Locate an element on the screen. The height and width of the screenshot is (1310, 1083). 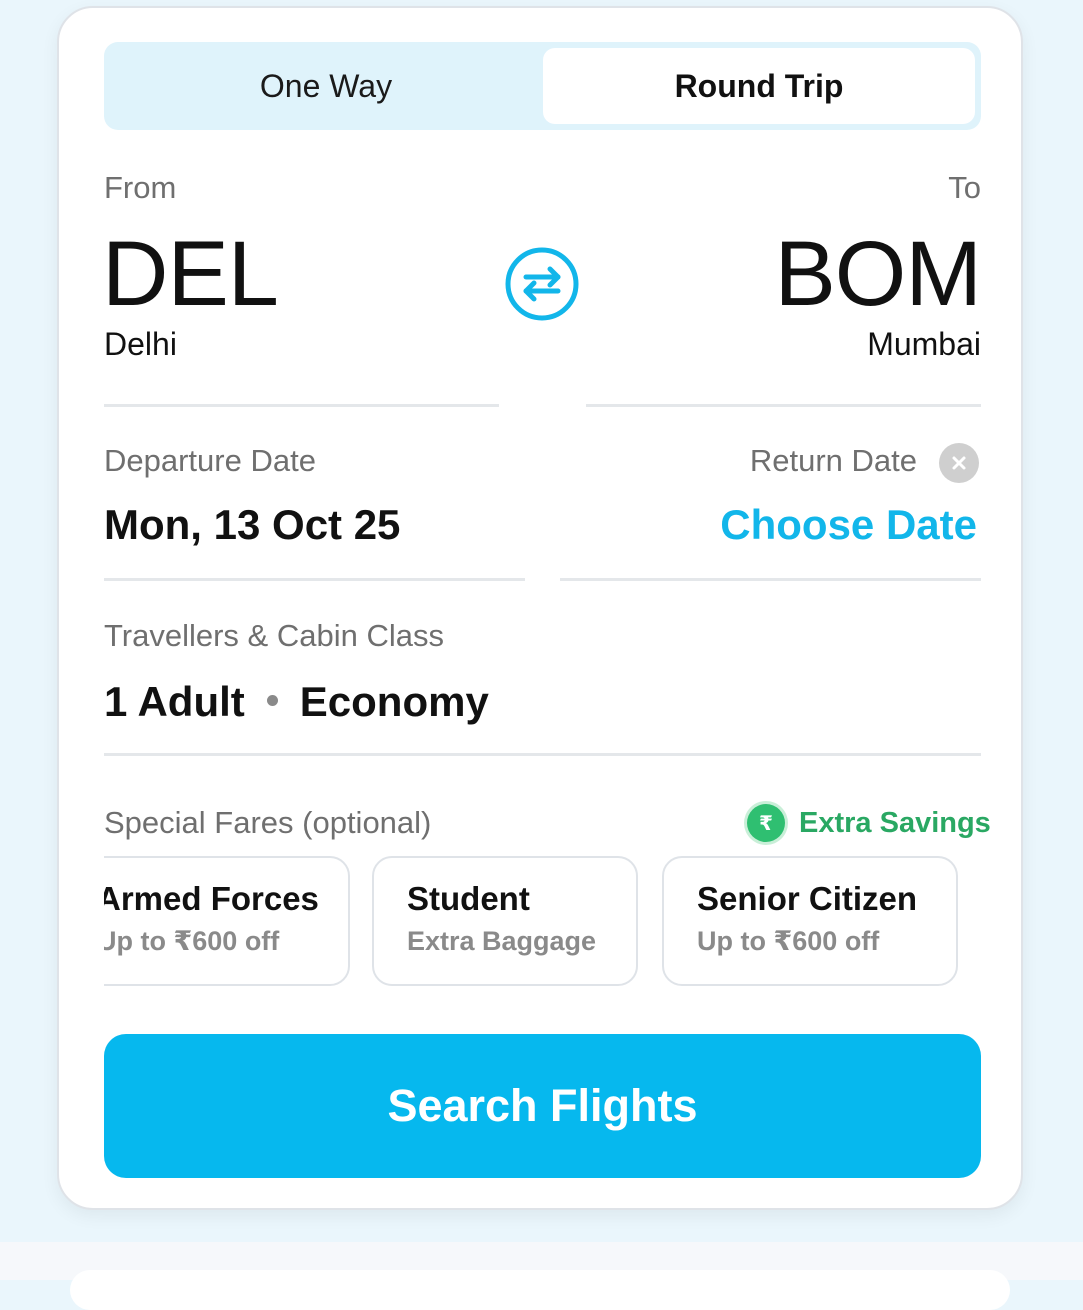
from-label: From is located at coordinates (140, 187).